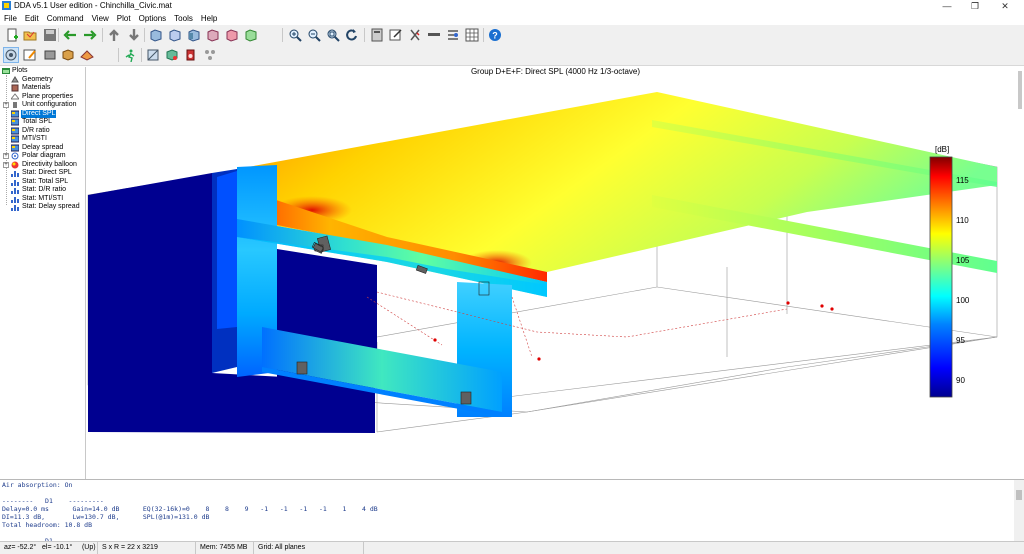 Image resolution: width=1024 pixels, height=554 pixels. Describe the element at coordinates (47, 172) in the screenshot. I see `tree-item-label: Stat: Direct SPL` at that location.